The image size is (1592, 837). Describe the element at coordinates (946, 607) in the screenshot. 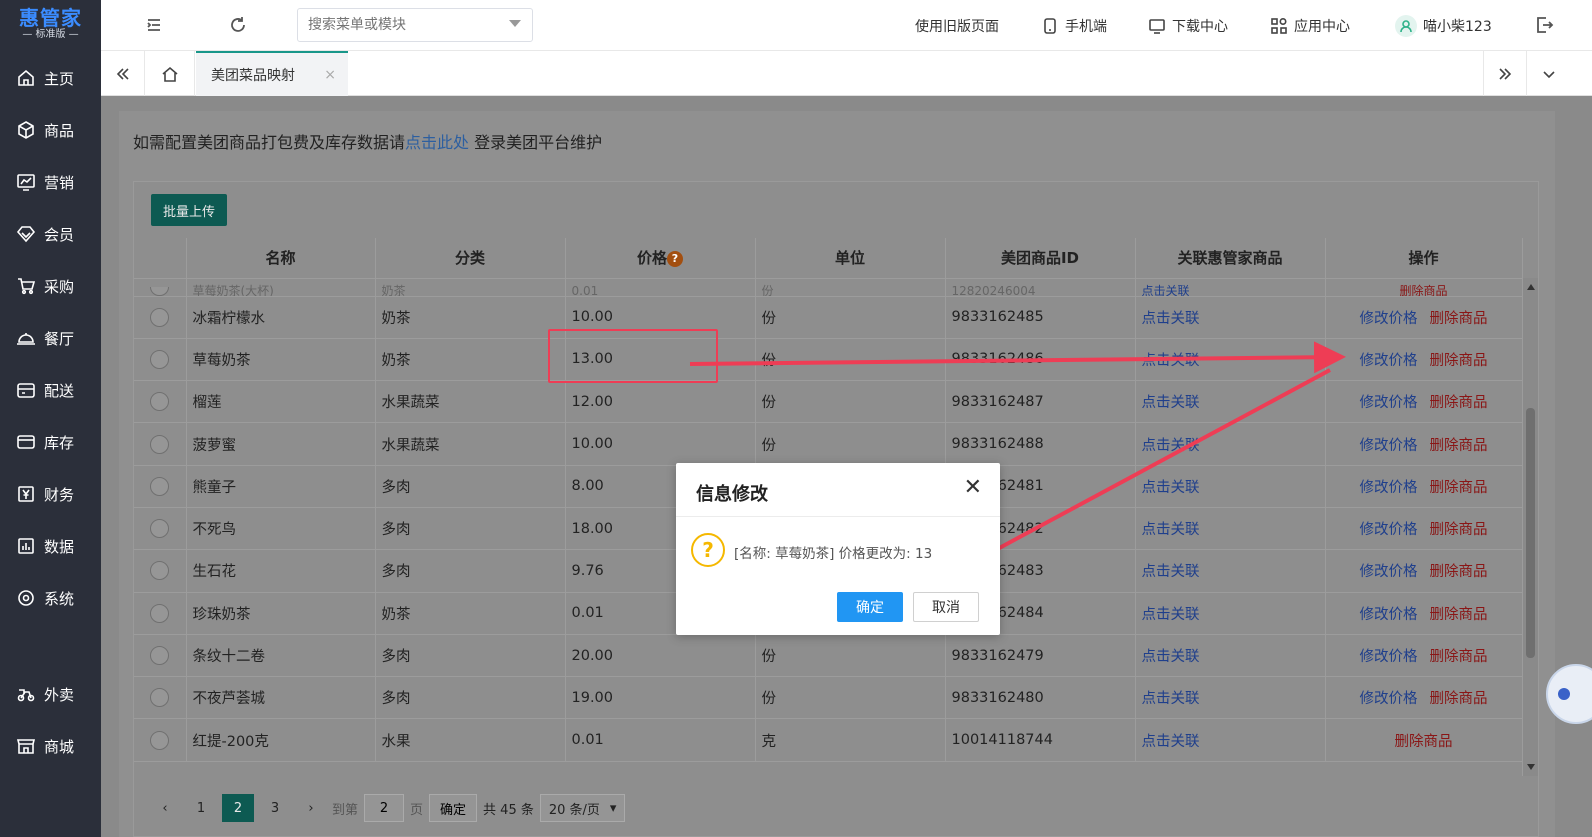

I see `dialog-cancel-button: 取消` at that location.